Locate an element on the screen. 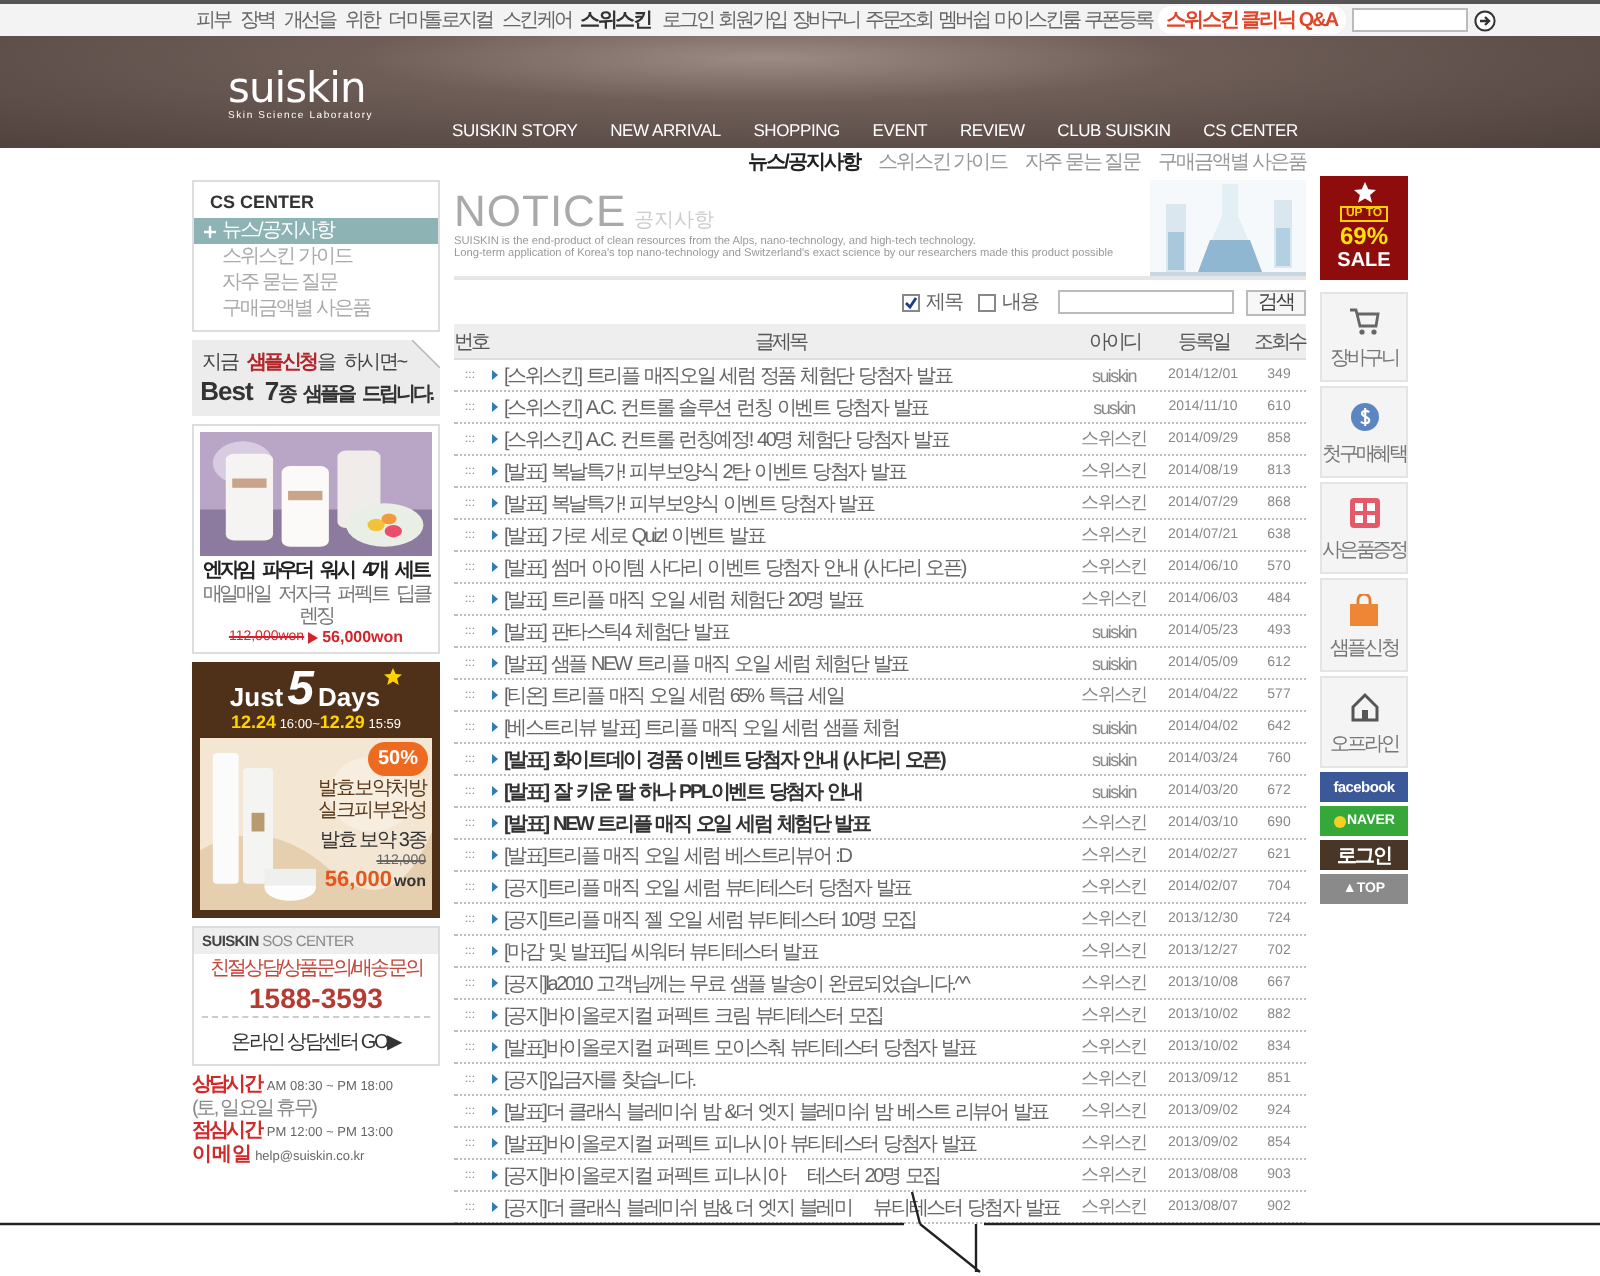  logo: suiskin is located at coordinates (334, 88).